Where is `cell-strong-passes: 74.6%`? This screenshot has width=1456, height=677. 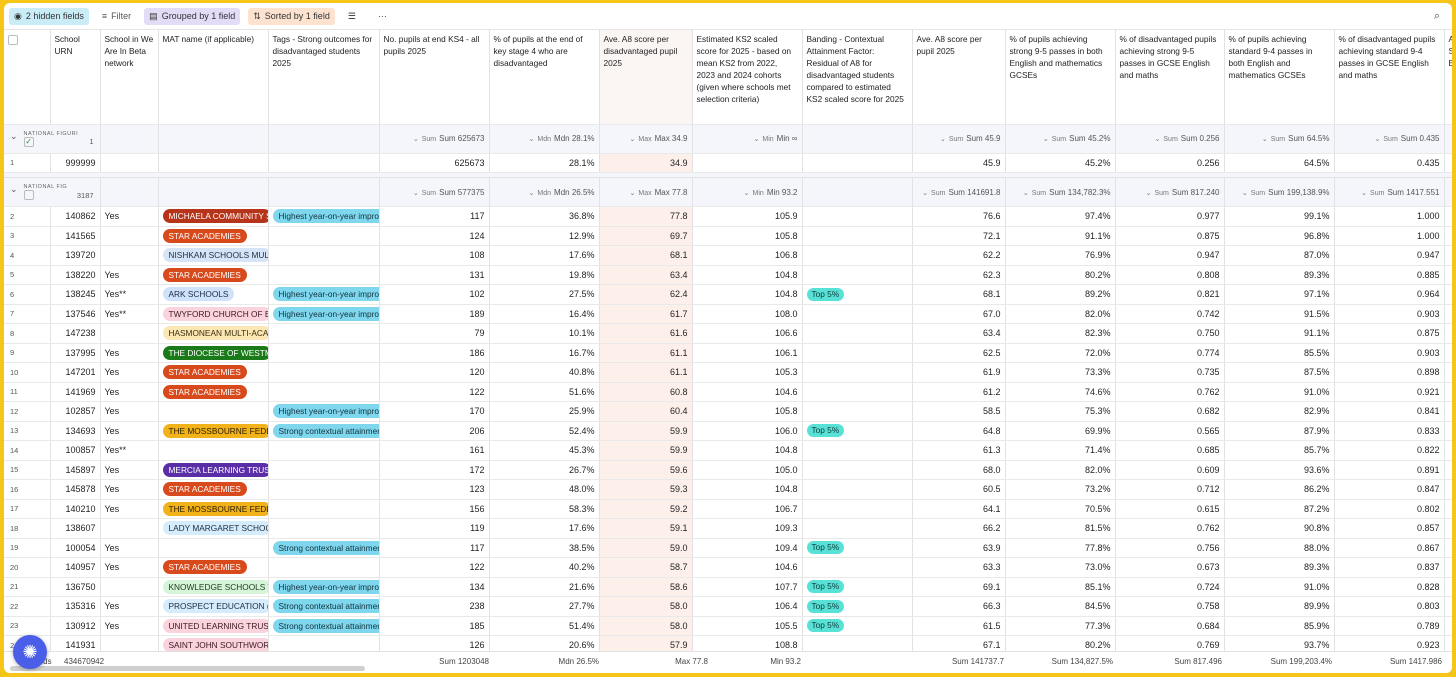 cell-strong-passes: 74.6% is located at coordinates (1060, 392).